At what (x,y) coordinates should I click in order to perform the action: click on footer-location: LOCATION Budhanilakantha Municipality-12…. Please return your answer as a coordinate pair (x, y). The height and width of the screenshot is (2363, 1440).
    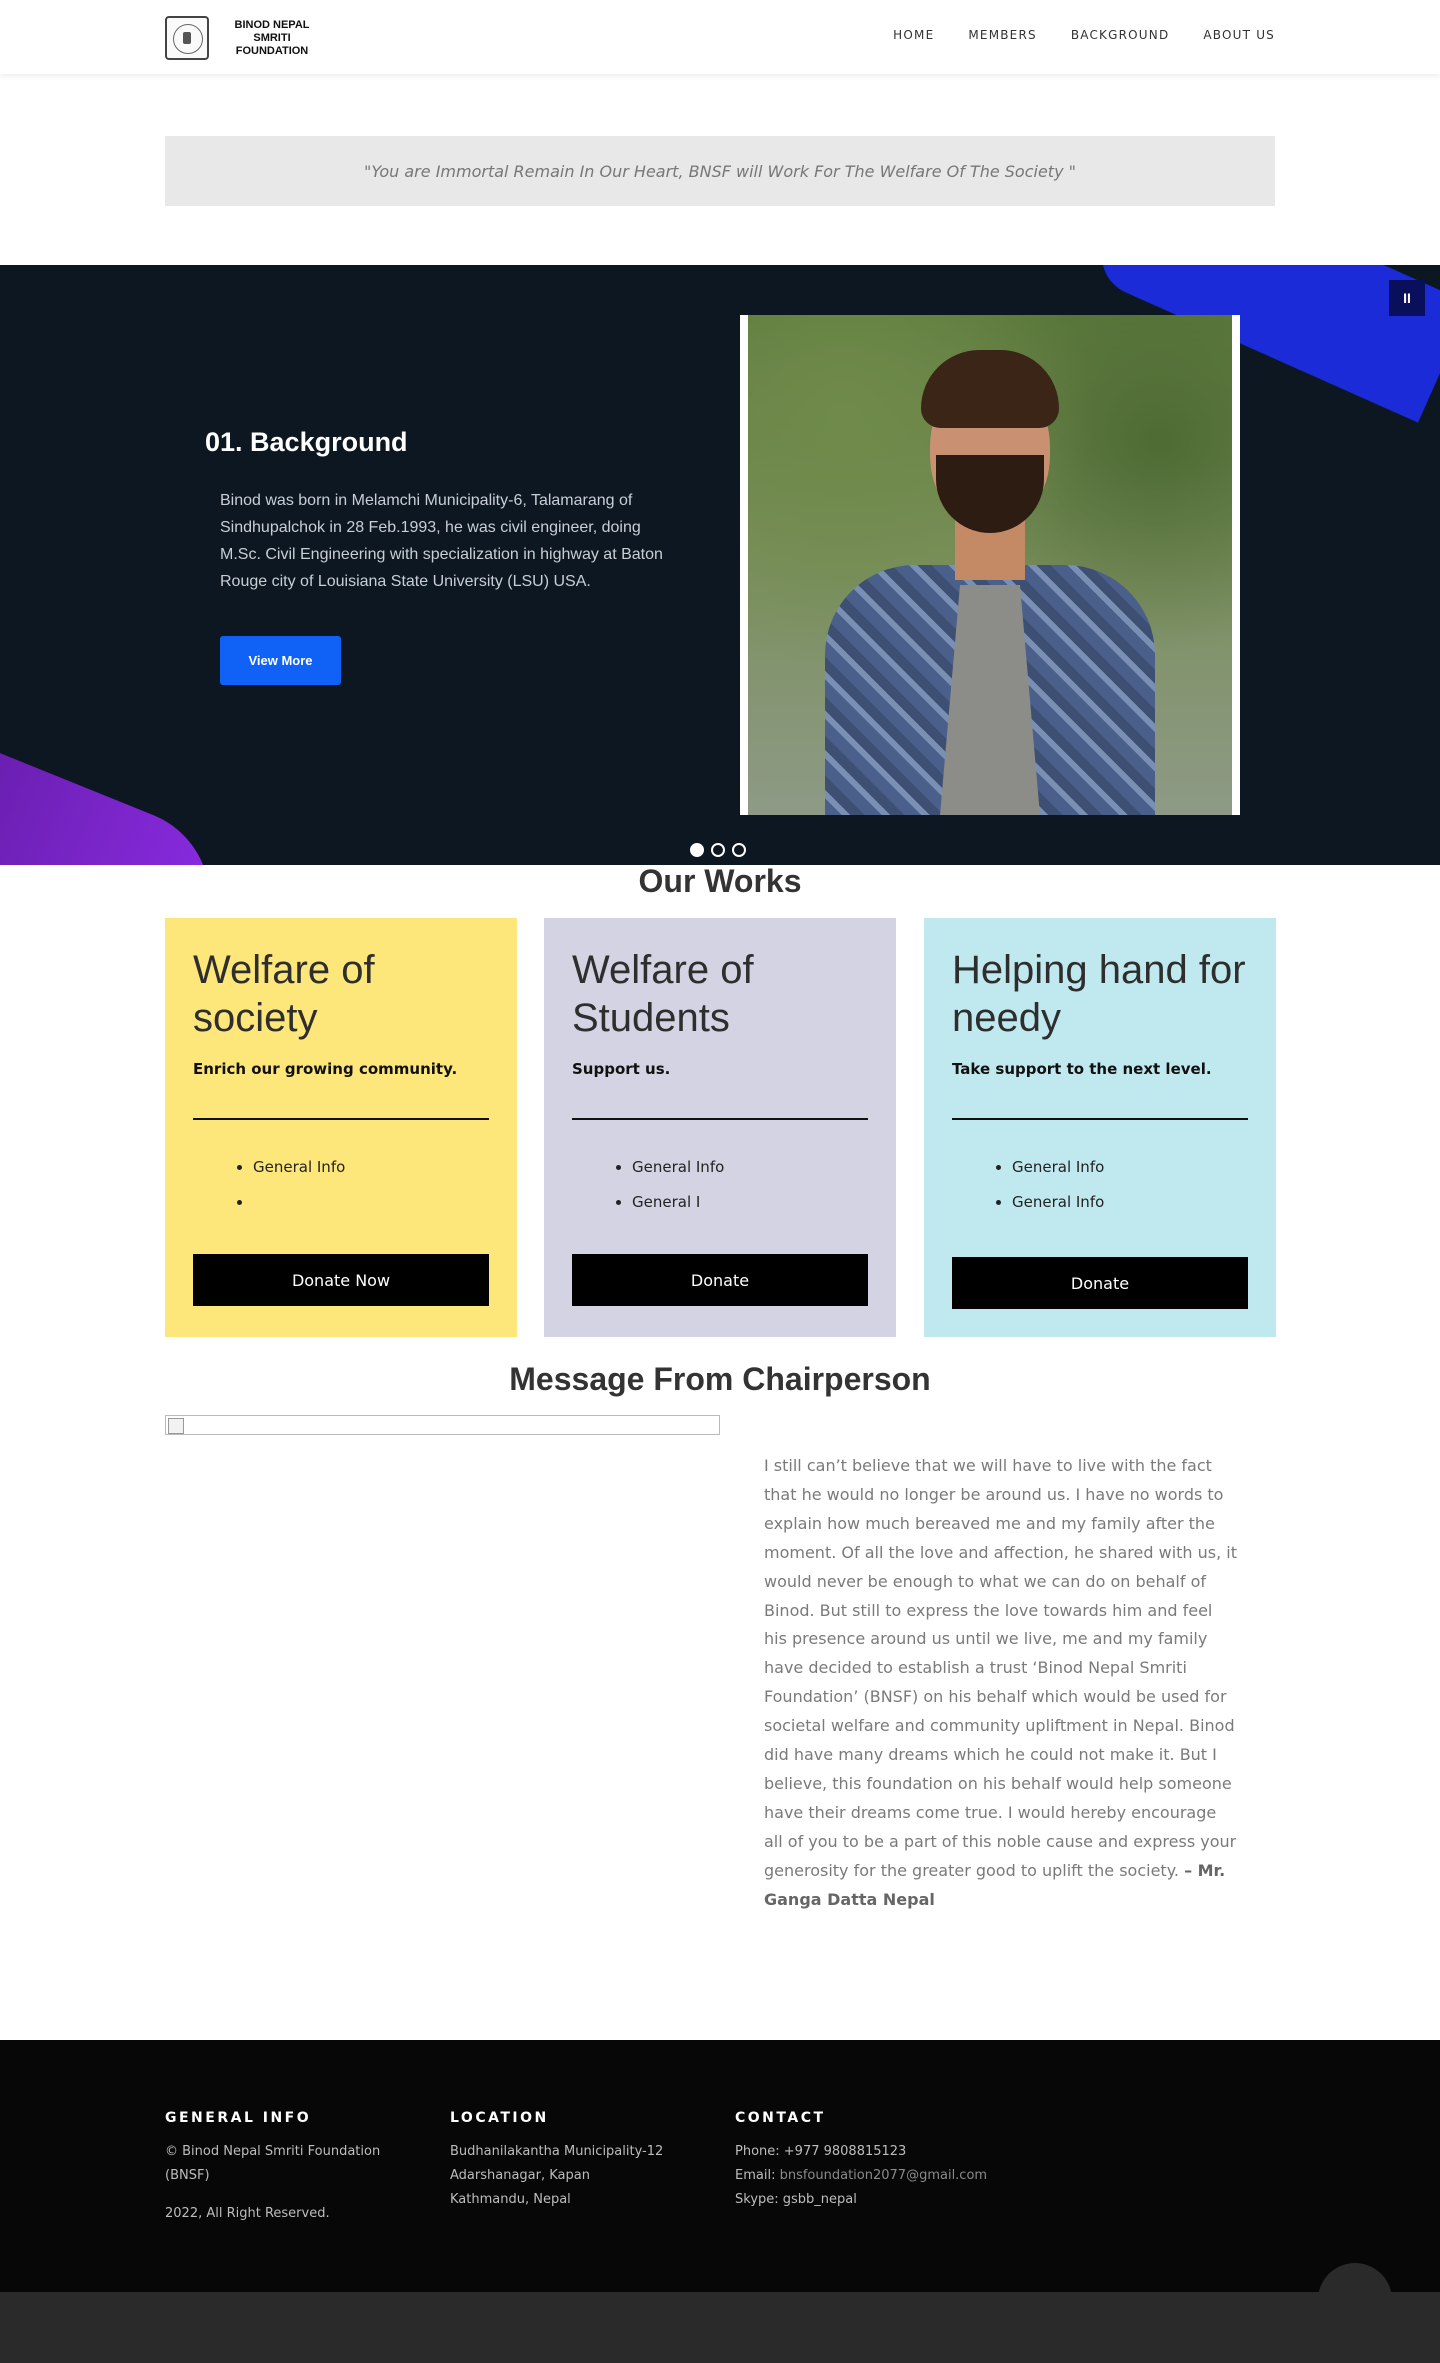
    Looking at the image, I should click on (570, 2161).